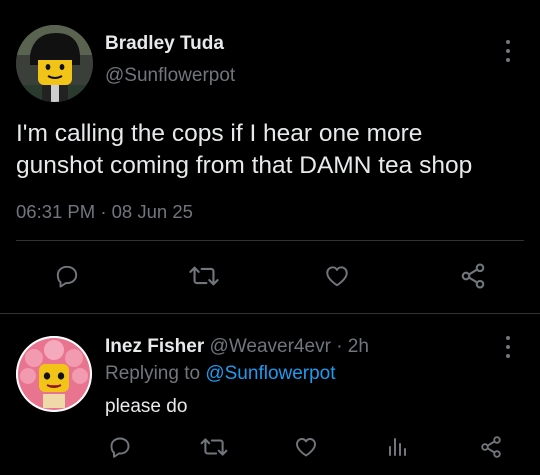  I want to click on reply-action-bar, so click(271, 447).